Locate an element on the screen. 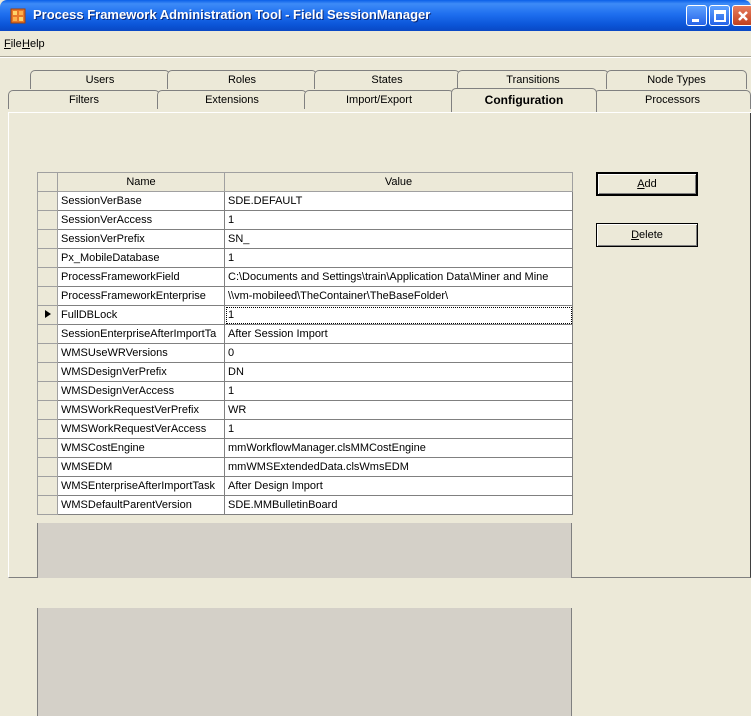  tab-extensions: Extensions is located at coordinates (232, 99).